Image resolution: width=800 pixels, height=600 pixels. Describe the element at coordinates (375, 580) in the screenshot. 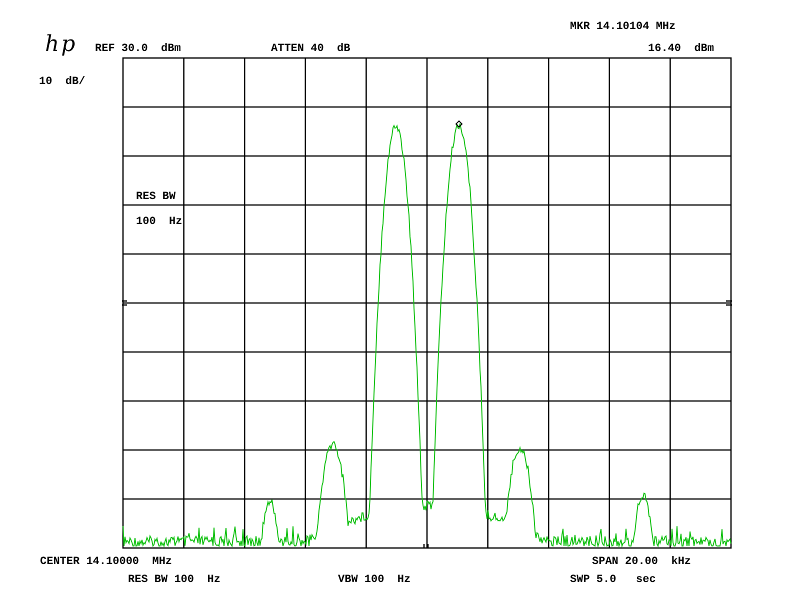

I see `video-bandwidth: VBW 100 Hz` at that location.